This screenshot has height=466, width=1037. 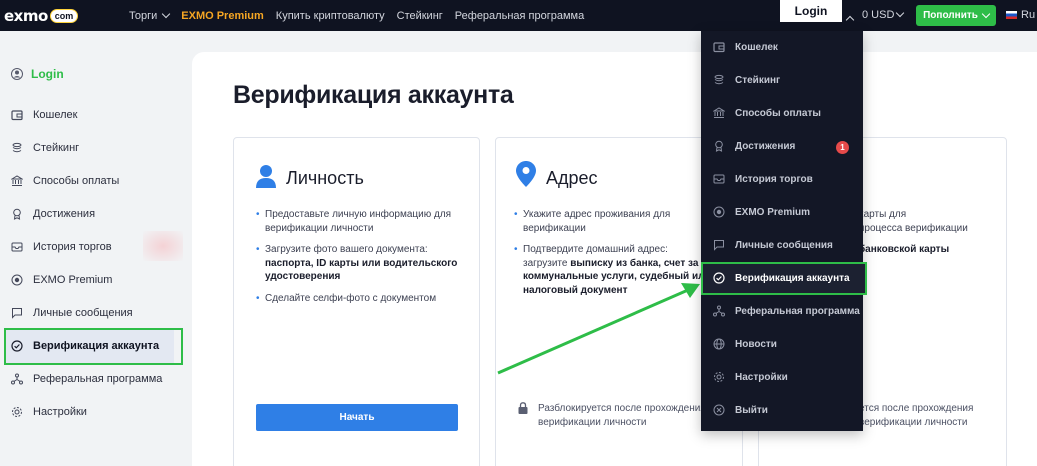 I want to click on check-circle-icon, so click(x=719, y=278).